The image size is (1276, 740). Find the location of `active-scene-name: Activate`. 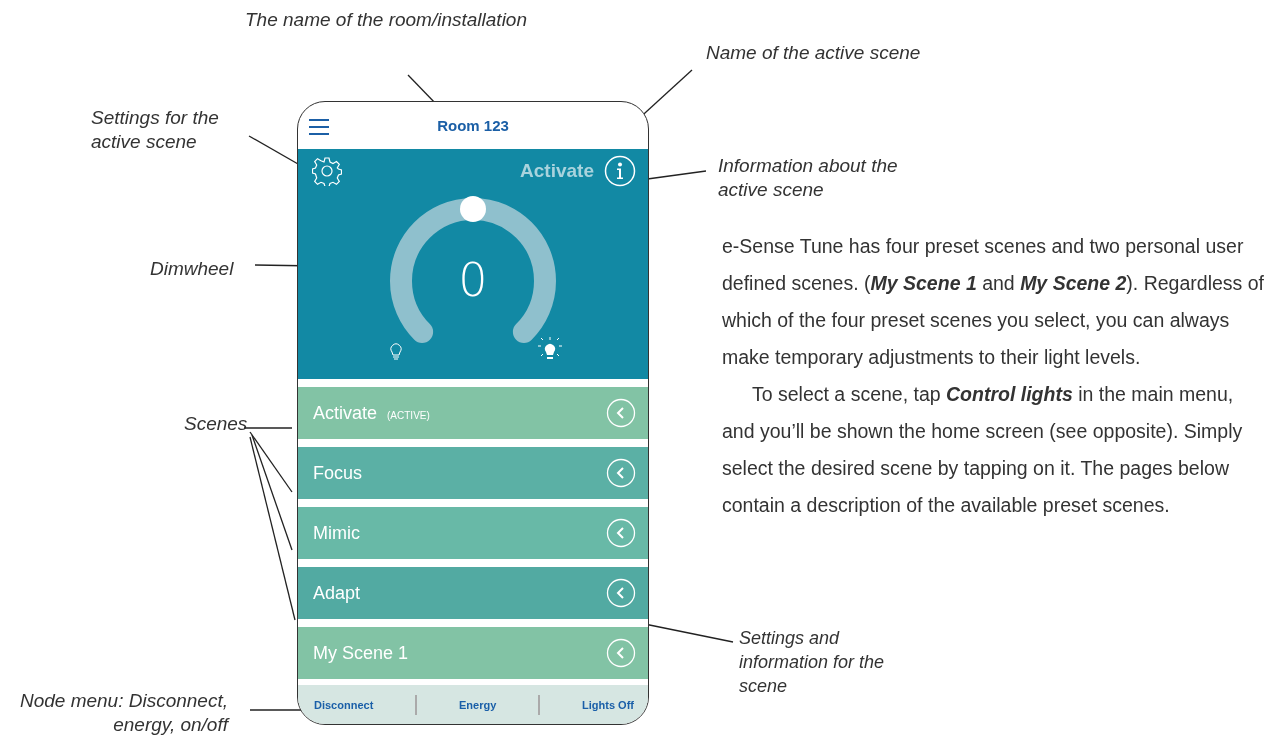

active-scene-name: Activate is located at coordinates (557, 171).